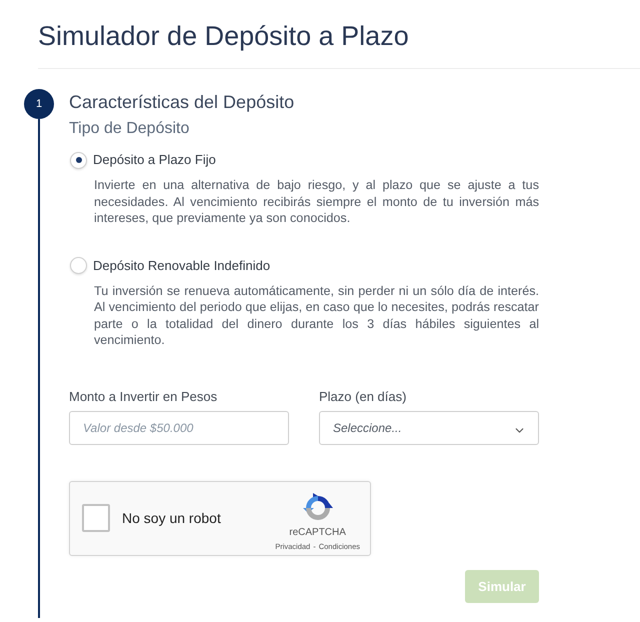 This screenshot has width=640, height=622. I want to click on step-number: 1, so click(39, 104).